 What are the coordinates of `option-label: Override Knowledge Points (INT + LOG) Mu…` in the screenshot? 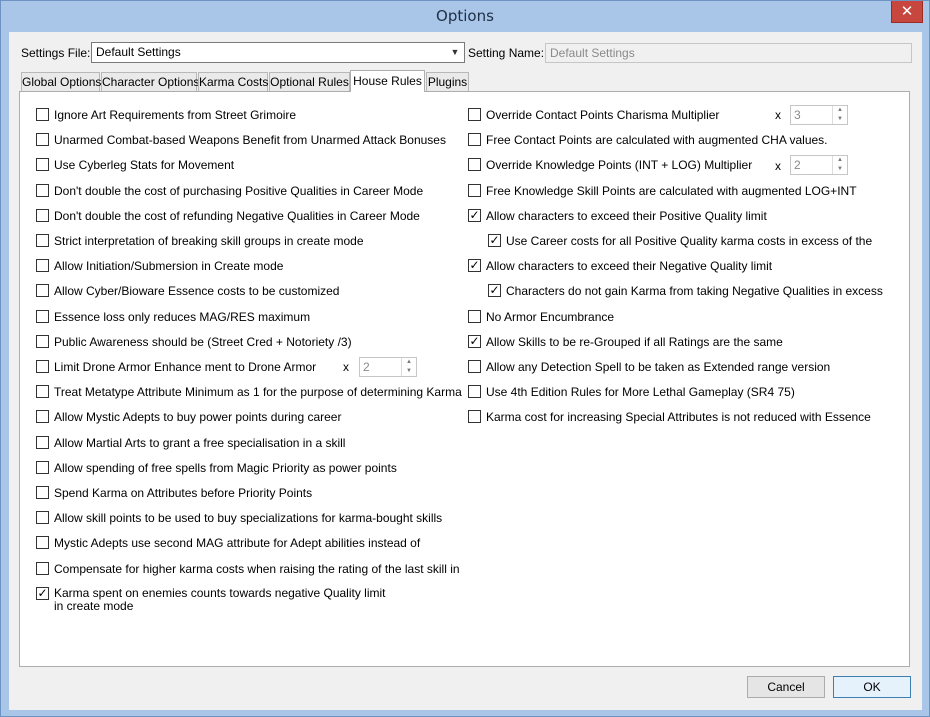 It's located at (619, 165).